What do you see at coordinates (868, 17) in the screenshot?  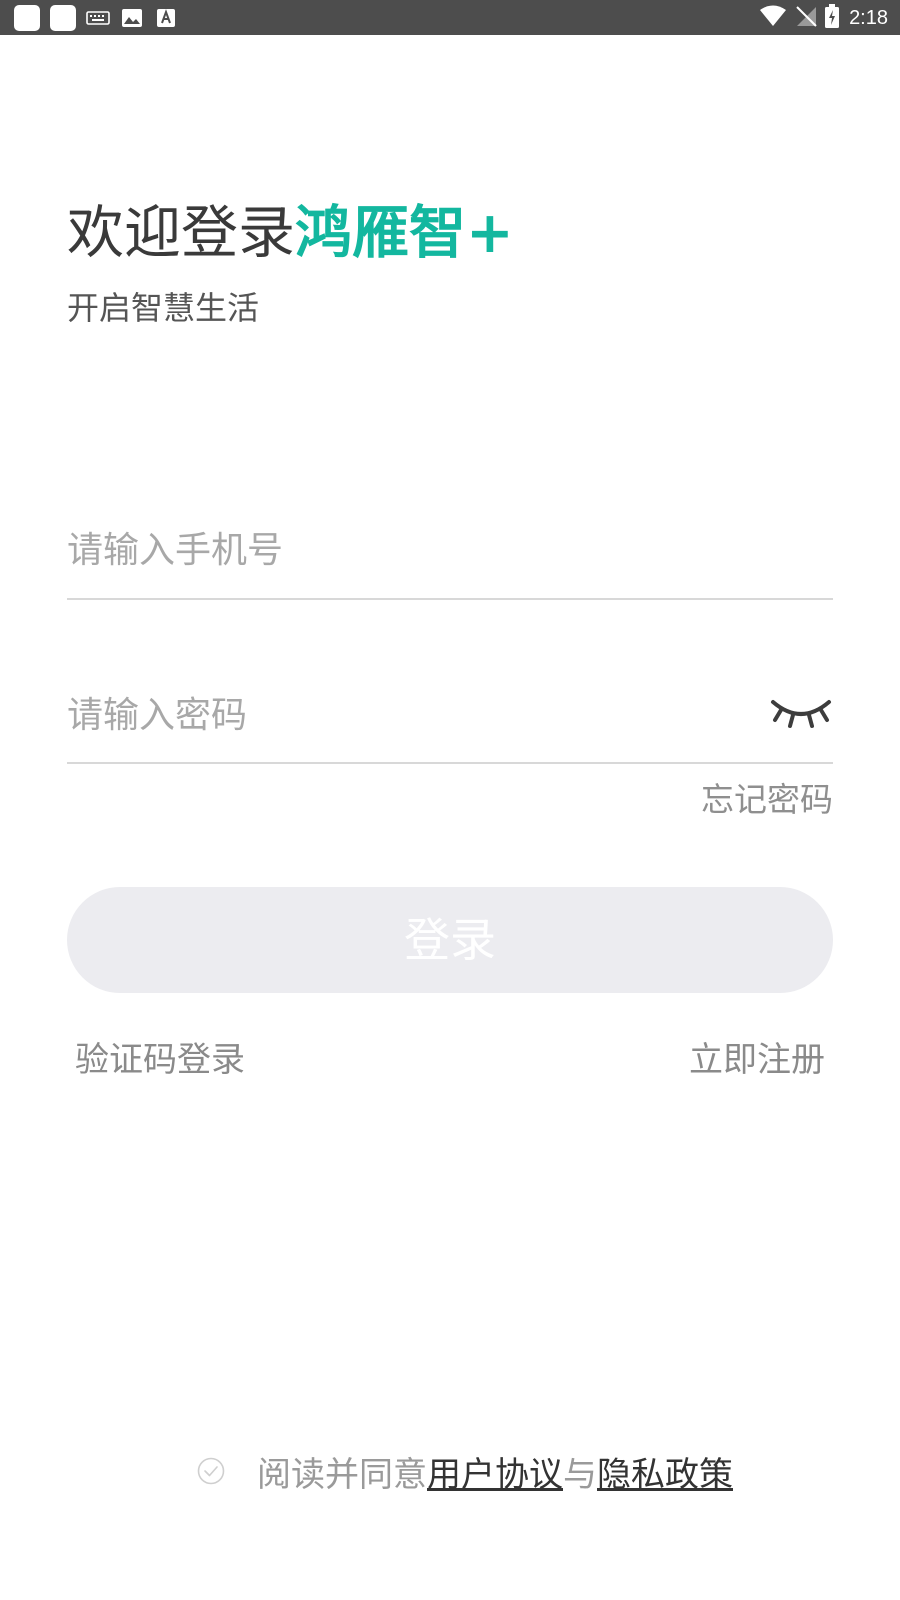 I see `status-time: 2:18` at bounding box center [868, 17].